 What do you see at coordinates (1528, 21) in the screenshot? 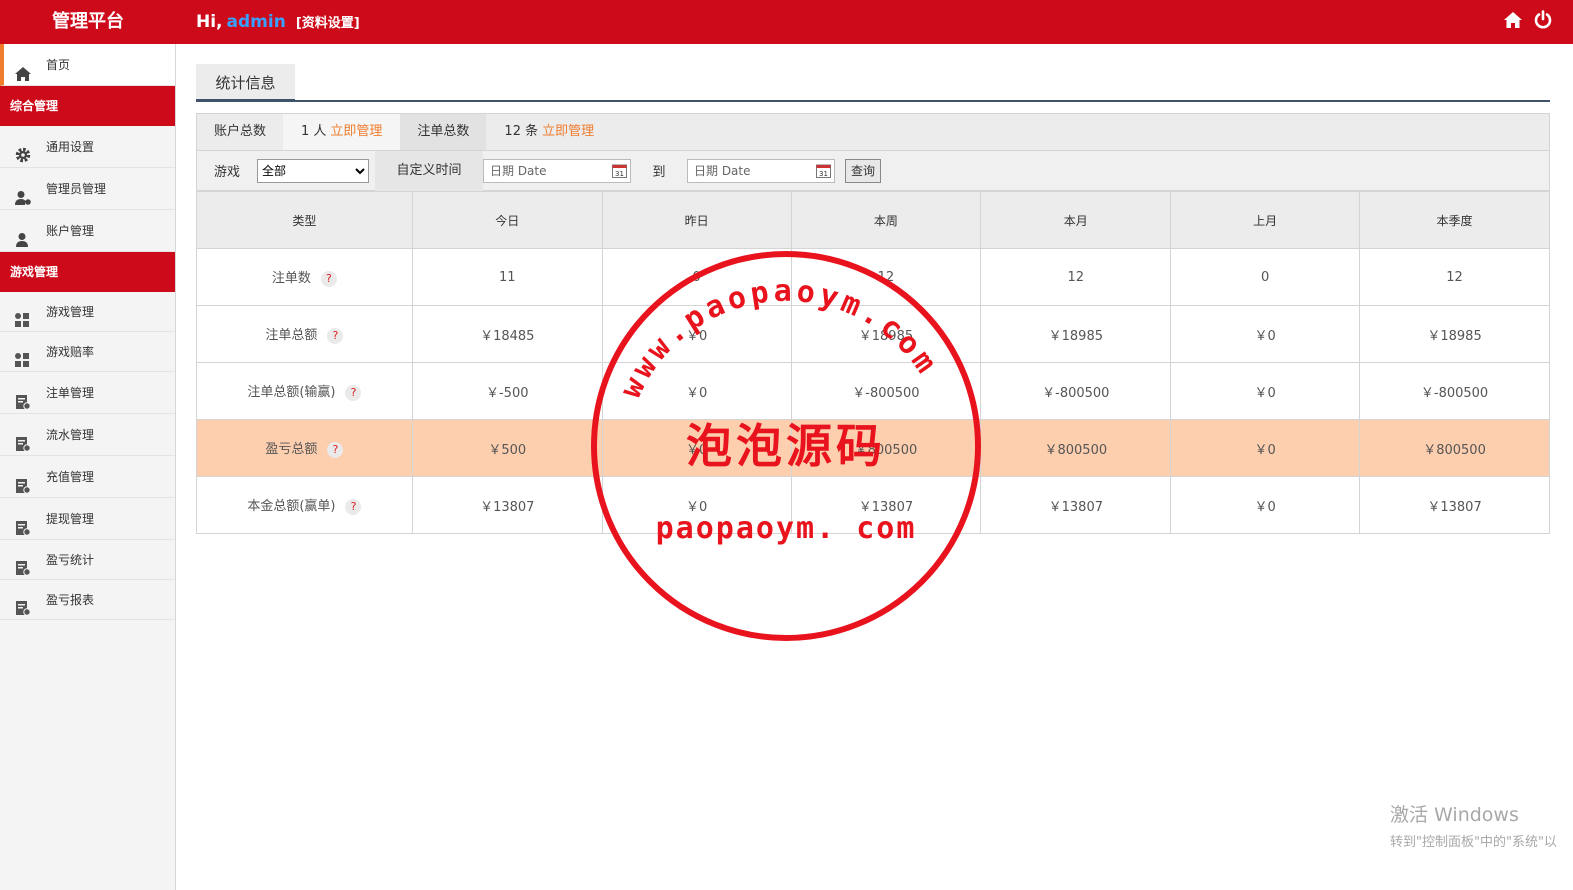
I see `top-icons` at bounding box center [1528, 21].